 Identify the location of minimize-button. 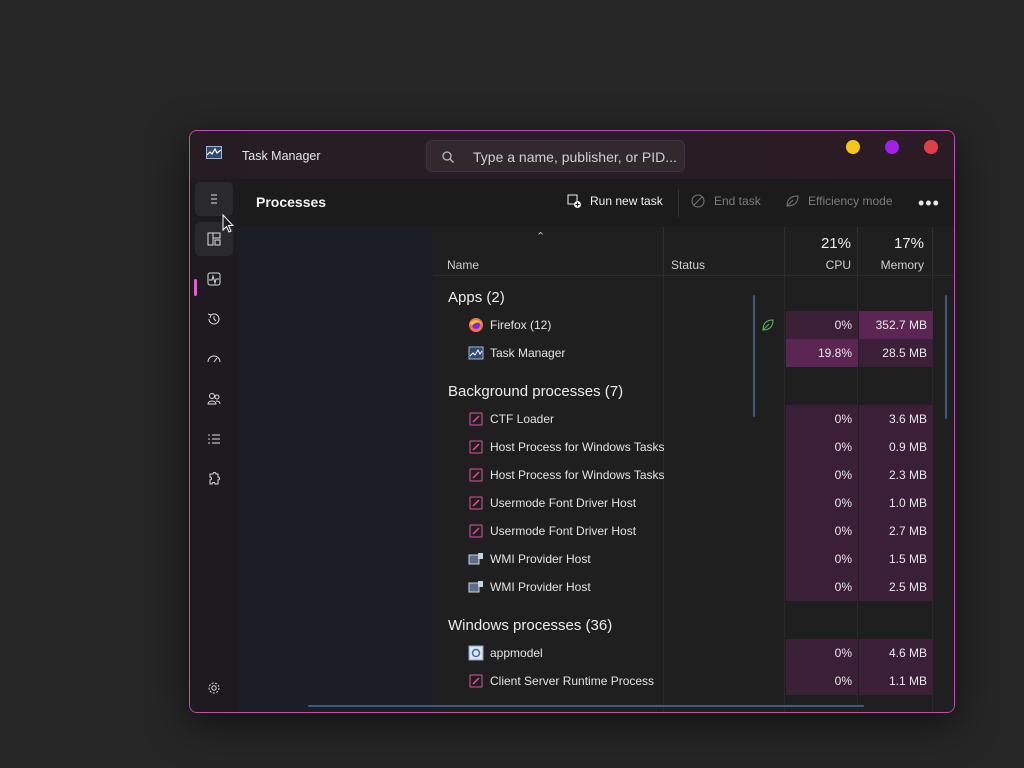
(853, 147).